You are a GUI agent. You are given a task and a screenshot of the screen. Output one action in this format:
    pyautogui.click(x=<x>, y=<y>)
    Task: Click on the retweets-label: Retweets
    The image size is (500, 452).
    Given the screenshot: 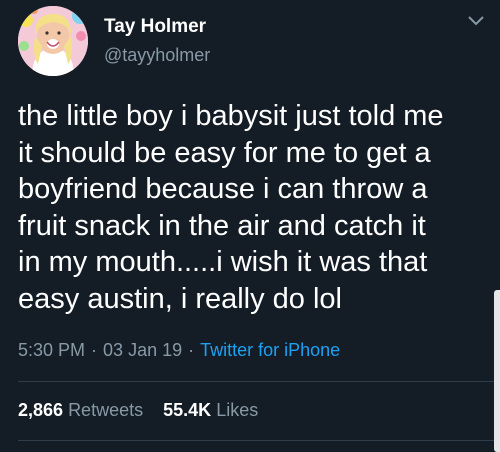 What is the action you would take?
    pyautogui.click(x=106, y=410)
    